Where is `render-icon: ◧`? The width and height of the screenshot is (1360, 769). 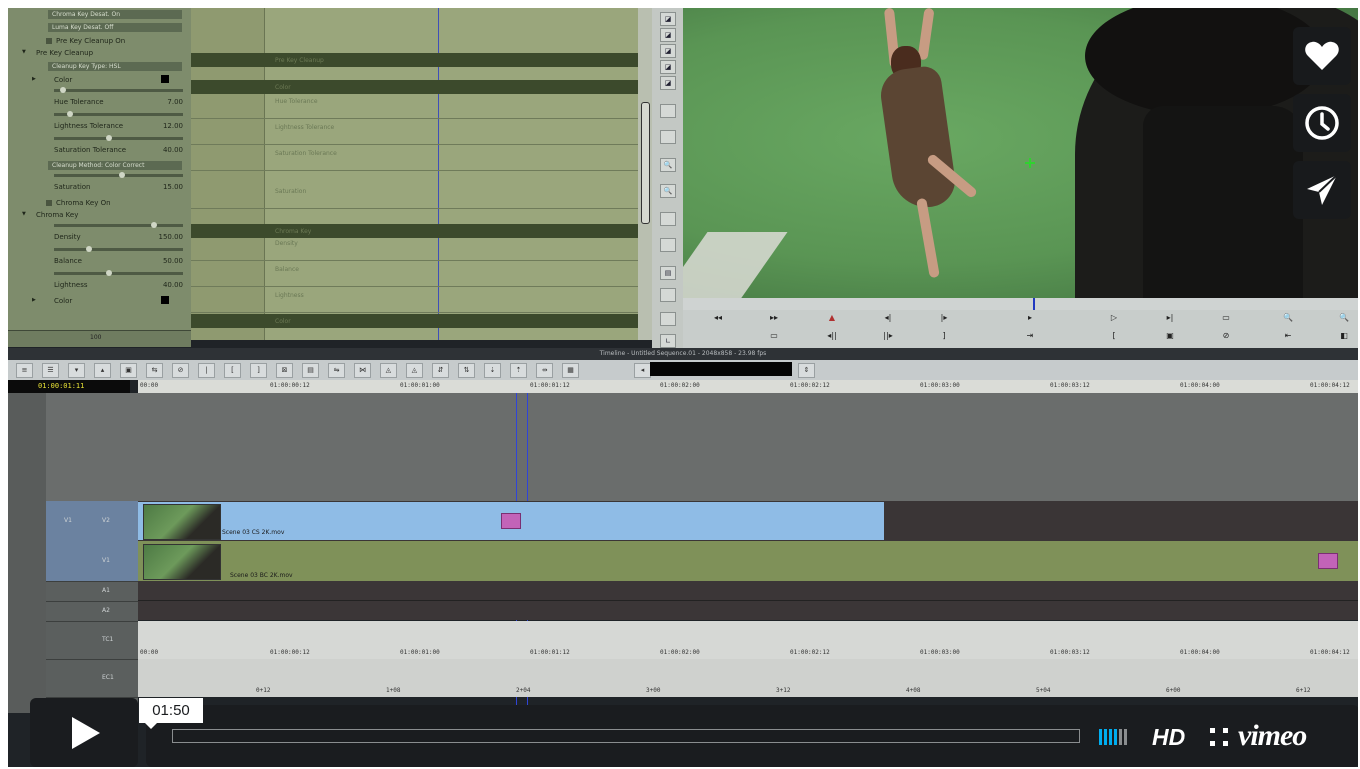
render-icon: ◧ is located at coordinates (1344, 336).